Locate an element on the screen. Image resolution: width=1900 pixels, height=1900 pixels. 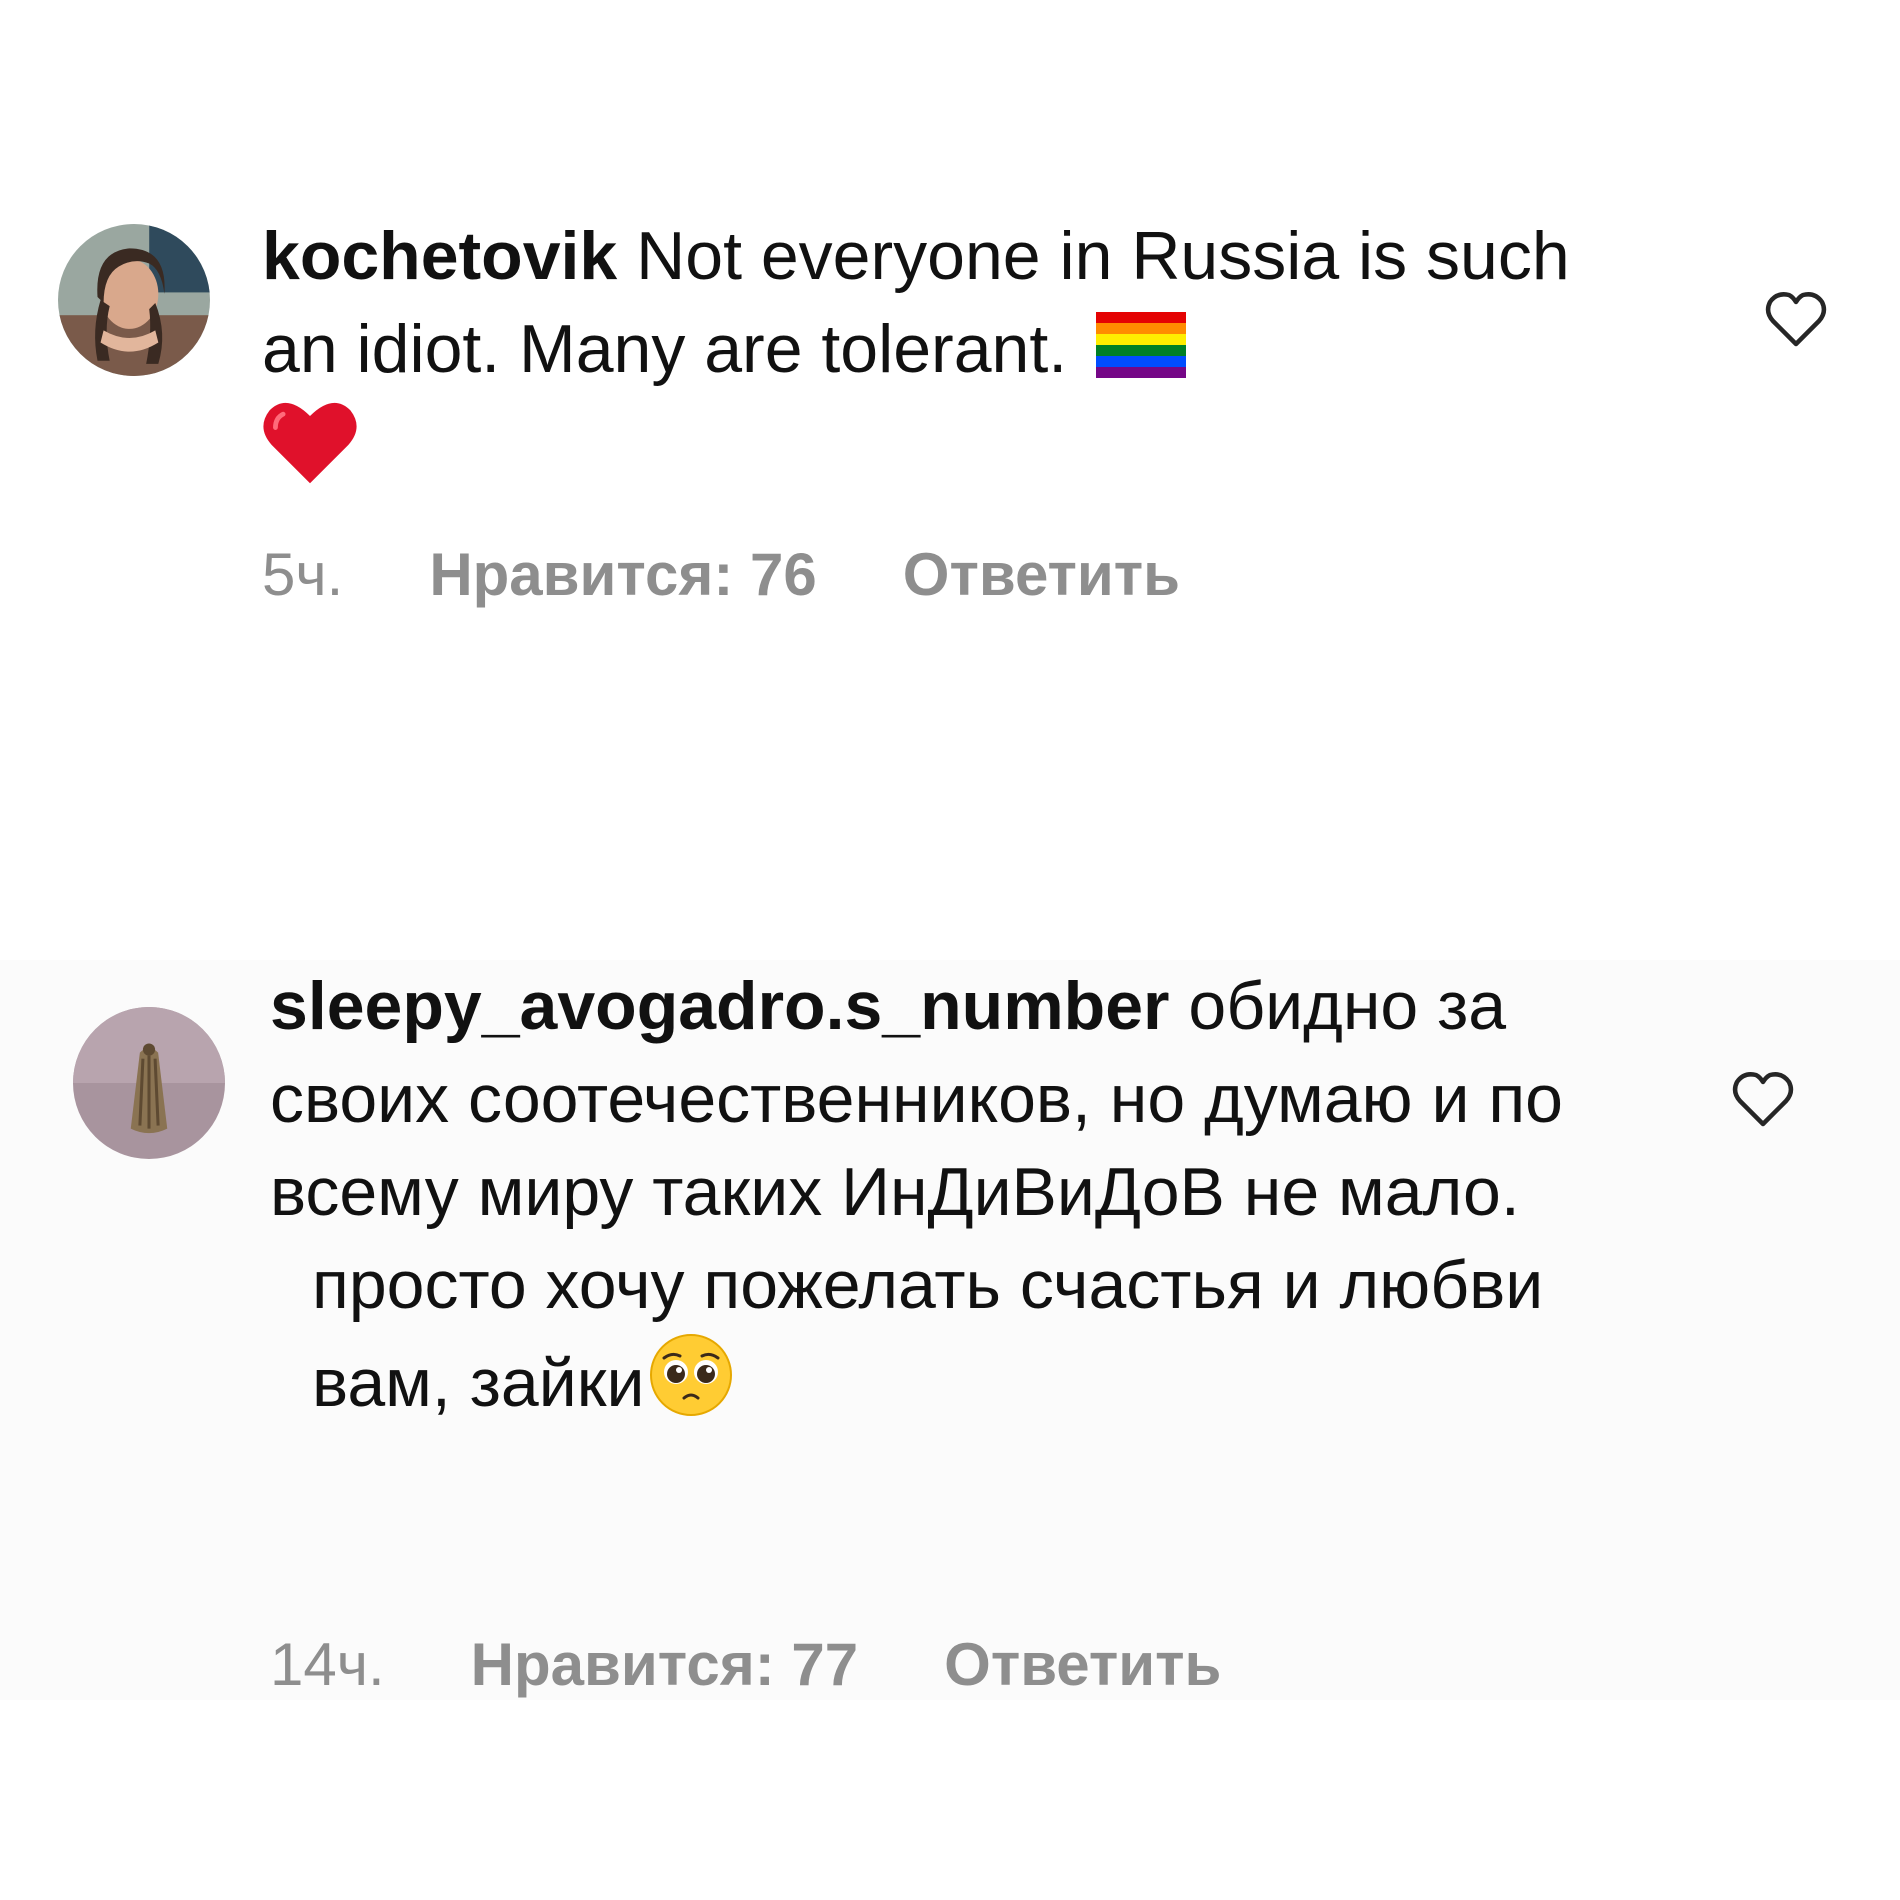
likes-count-link: Нравится: 77 is located at coordinates (664, 1665).